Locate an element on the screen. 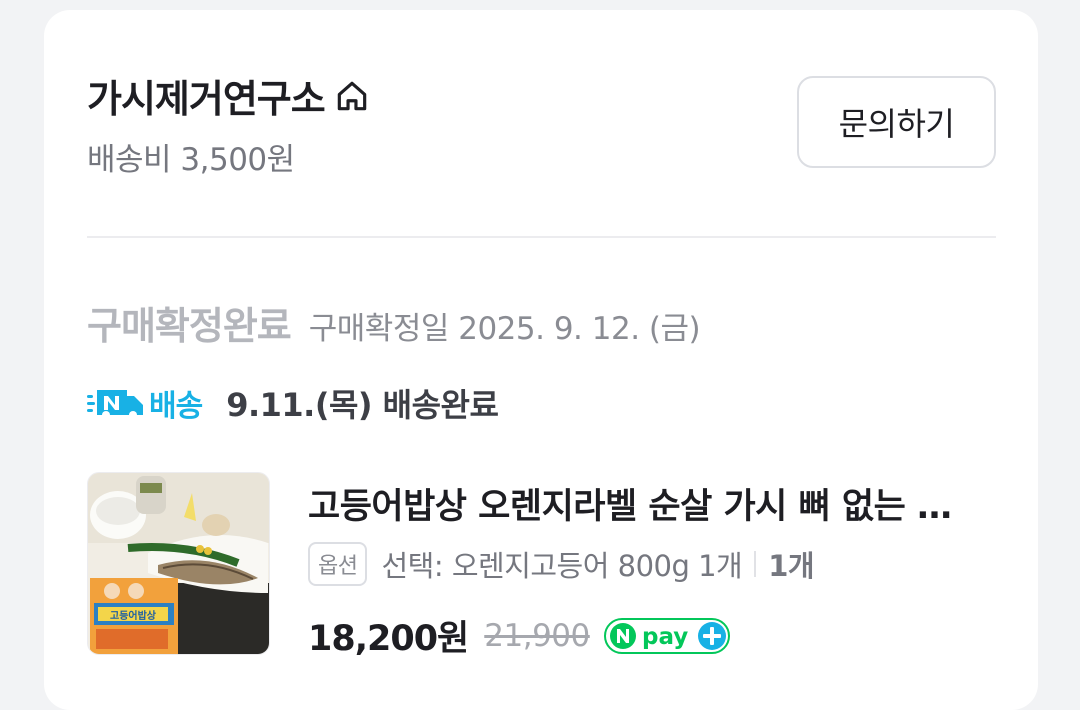 This screenshot has width=1080, height=710. confirm-date: 구매확정일 2025. 9. 12. (금) is located at coordinates (504, 329).